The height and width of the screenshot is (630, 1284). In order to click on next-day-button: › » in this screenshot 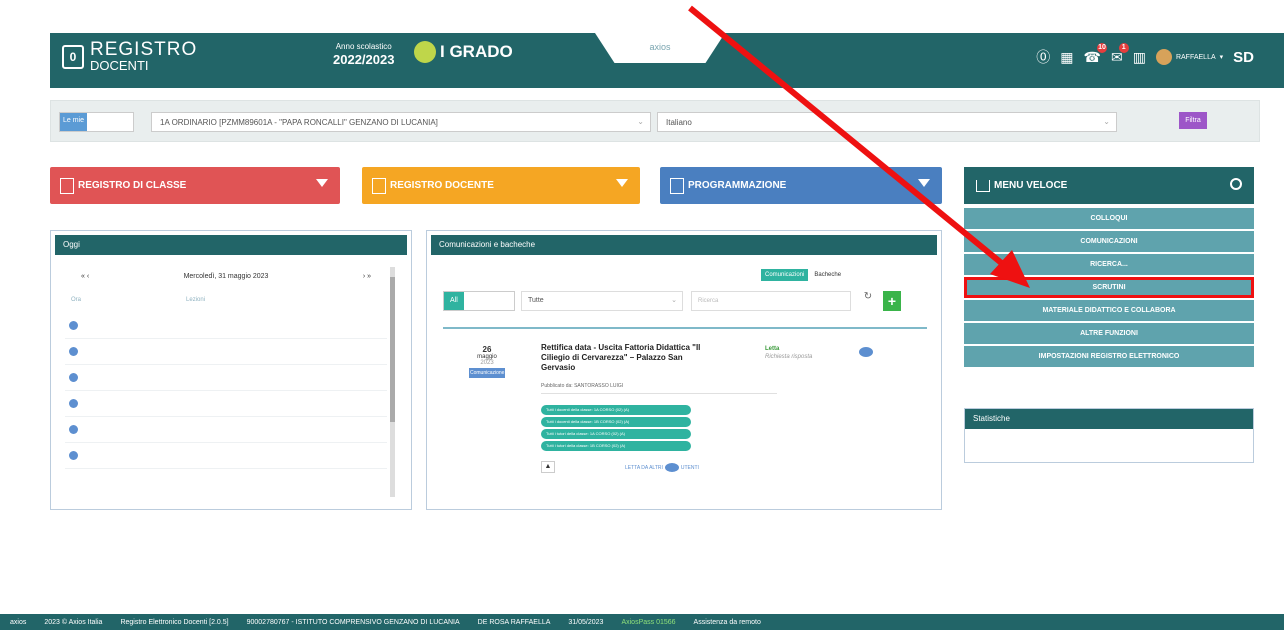, I will do `click(367, 276)`.